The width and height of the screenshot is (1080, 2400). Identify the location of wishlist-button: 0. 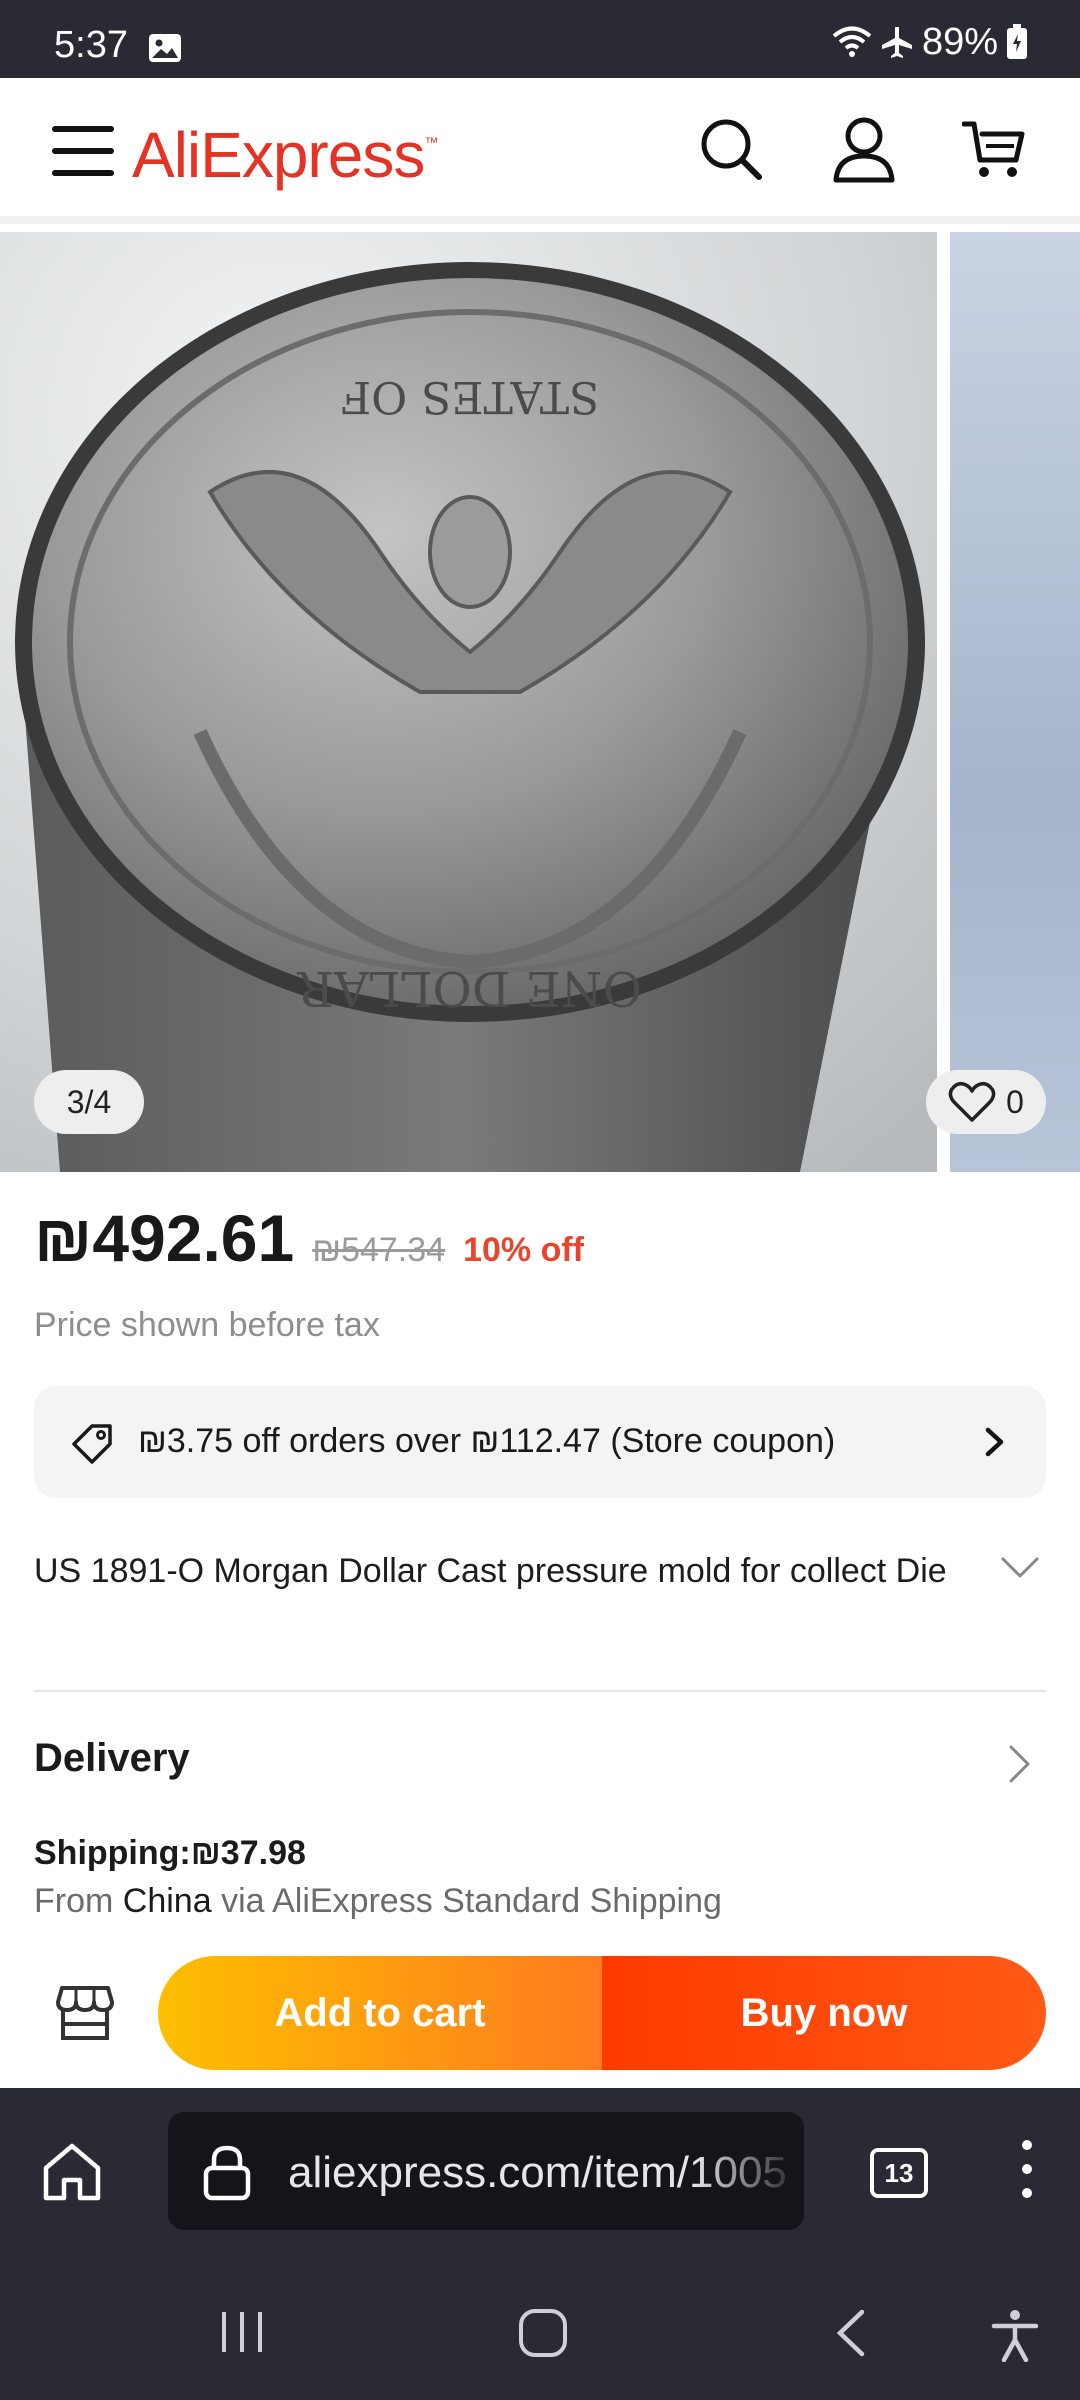
(986, 1102).